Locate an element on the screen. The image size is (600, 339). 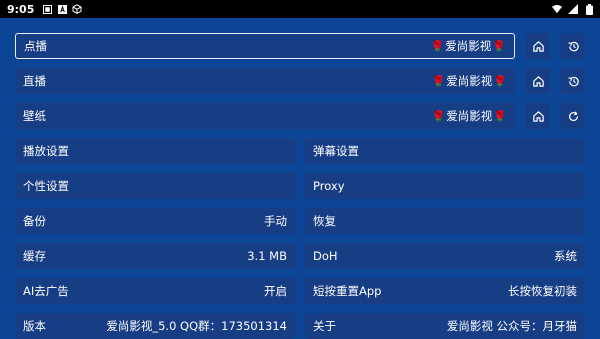
wifi-icon is located at coordinates (557, 9).